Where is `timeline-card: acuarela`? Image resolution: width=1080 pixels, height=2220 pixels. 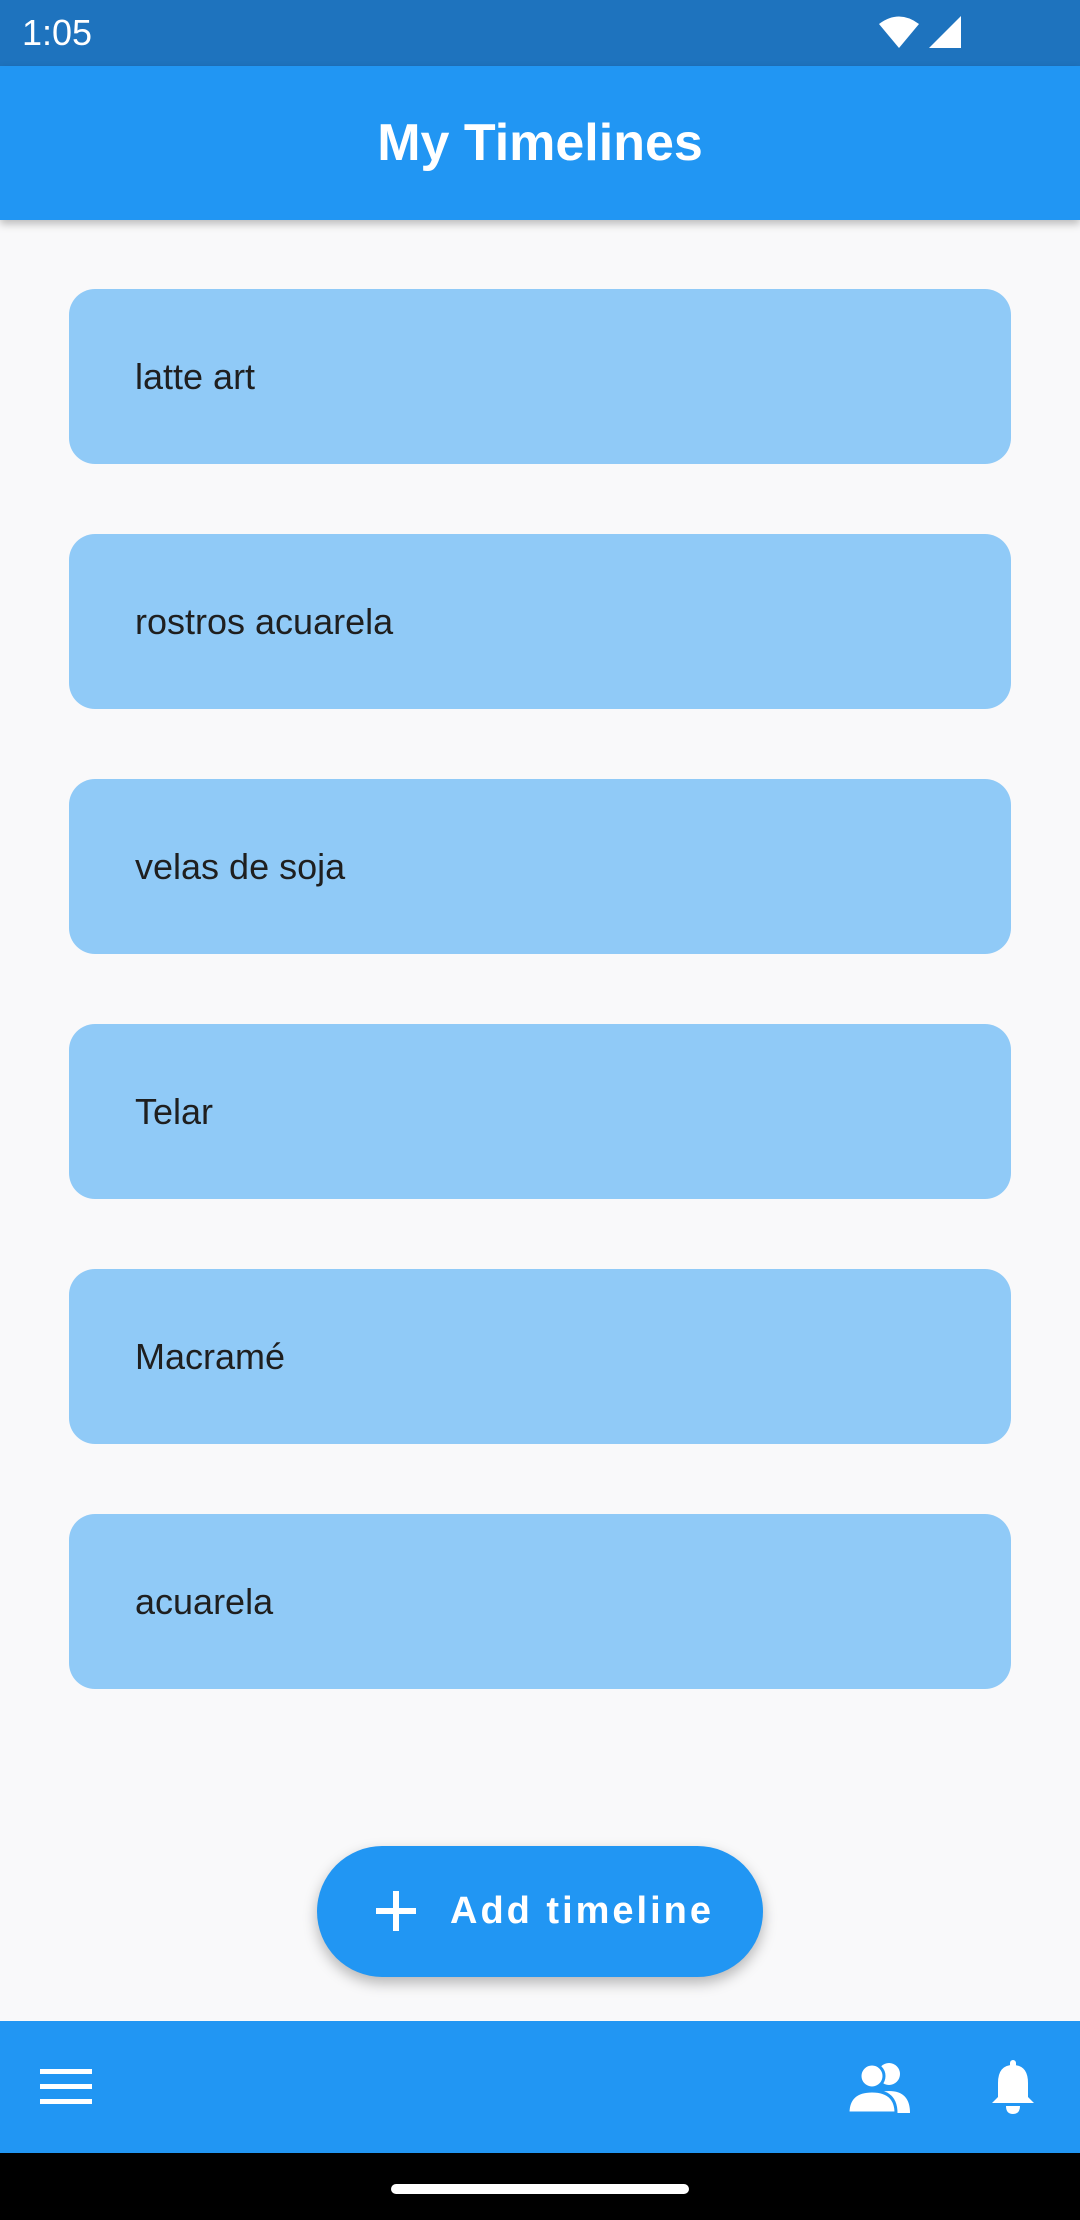
timeline-card: acuarela is located at coordinates (540, 1601).